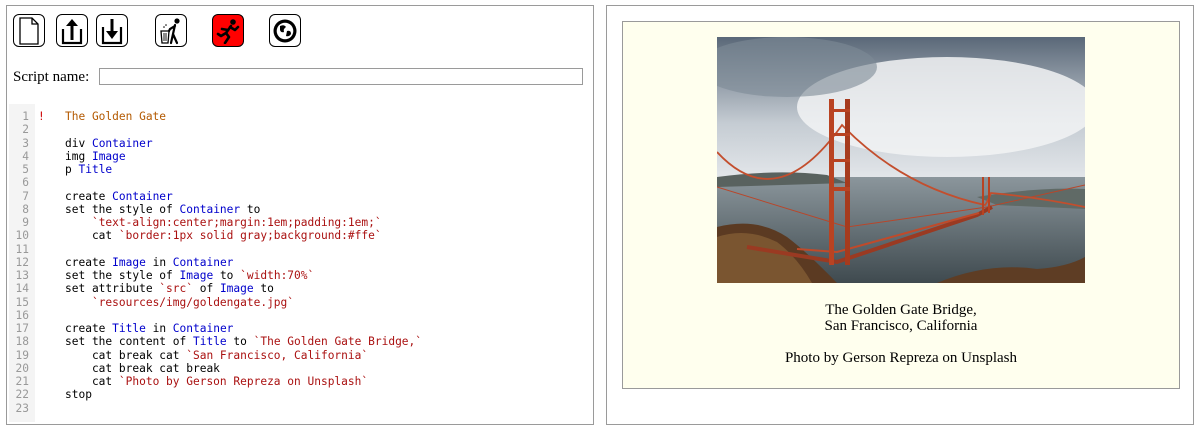  Describe the element at coordinates (22, 315) in the screenshot. I see `line-number: 16` at that location.